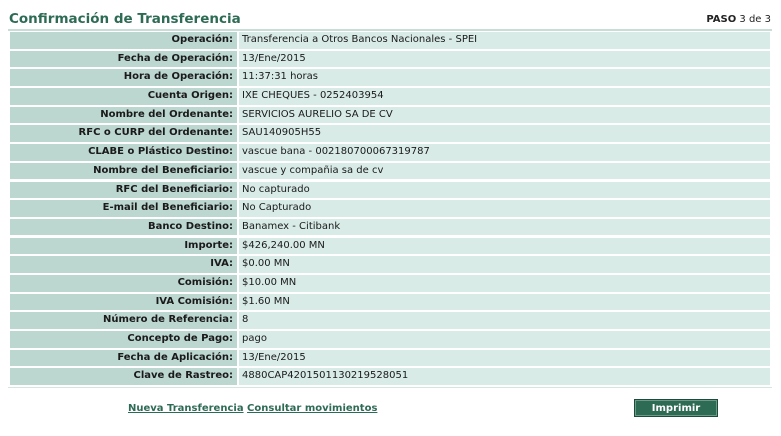 The width and height of the screenshot is (781, 436). What do you see at coordinates (123, 152) in the screenshot?
I see `detail-label: CLABE o Plástico Destino:` at bounding box center [123, 152].